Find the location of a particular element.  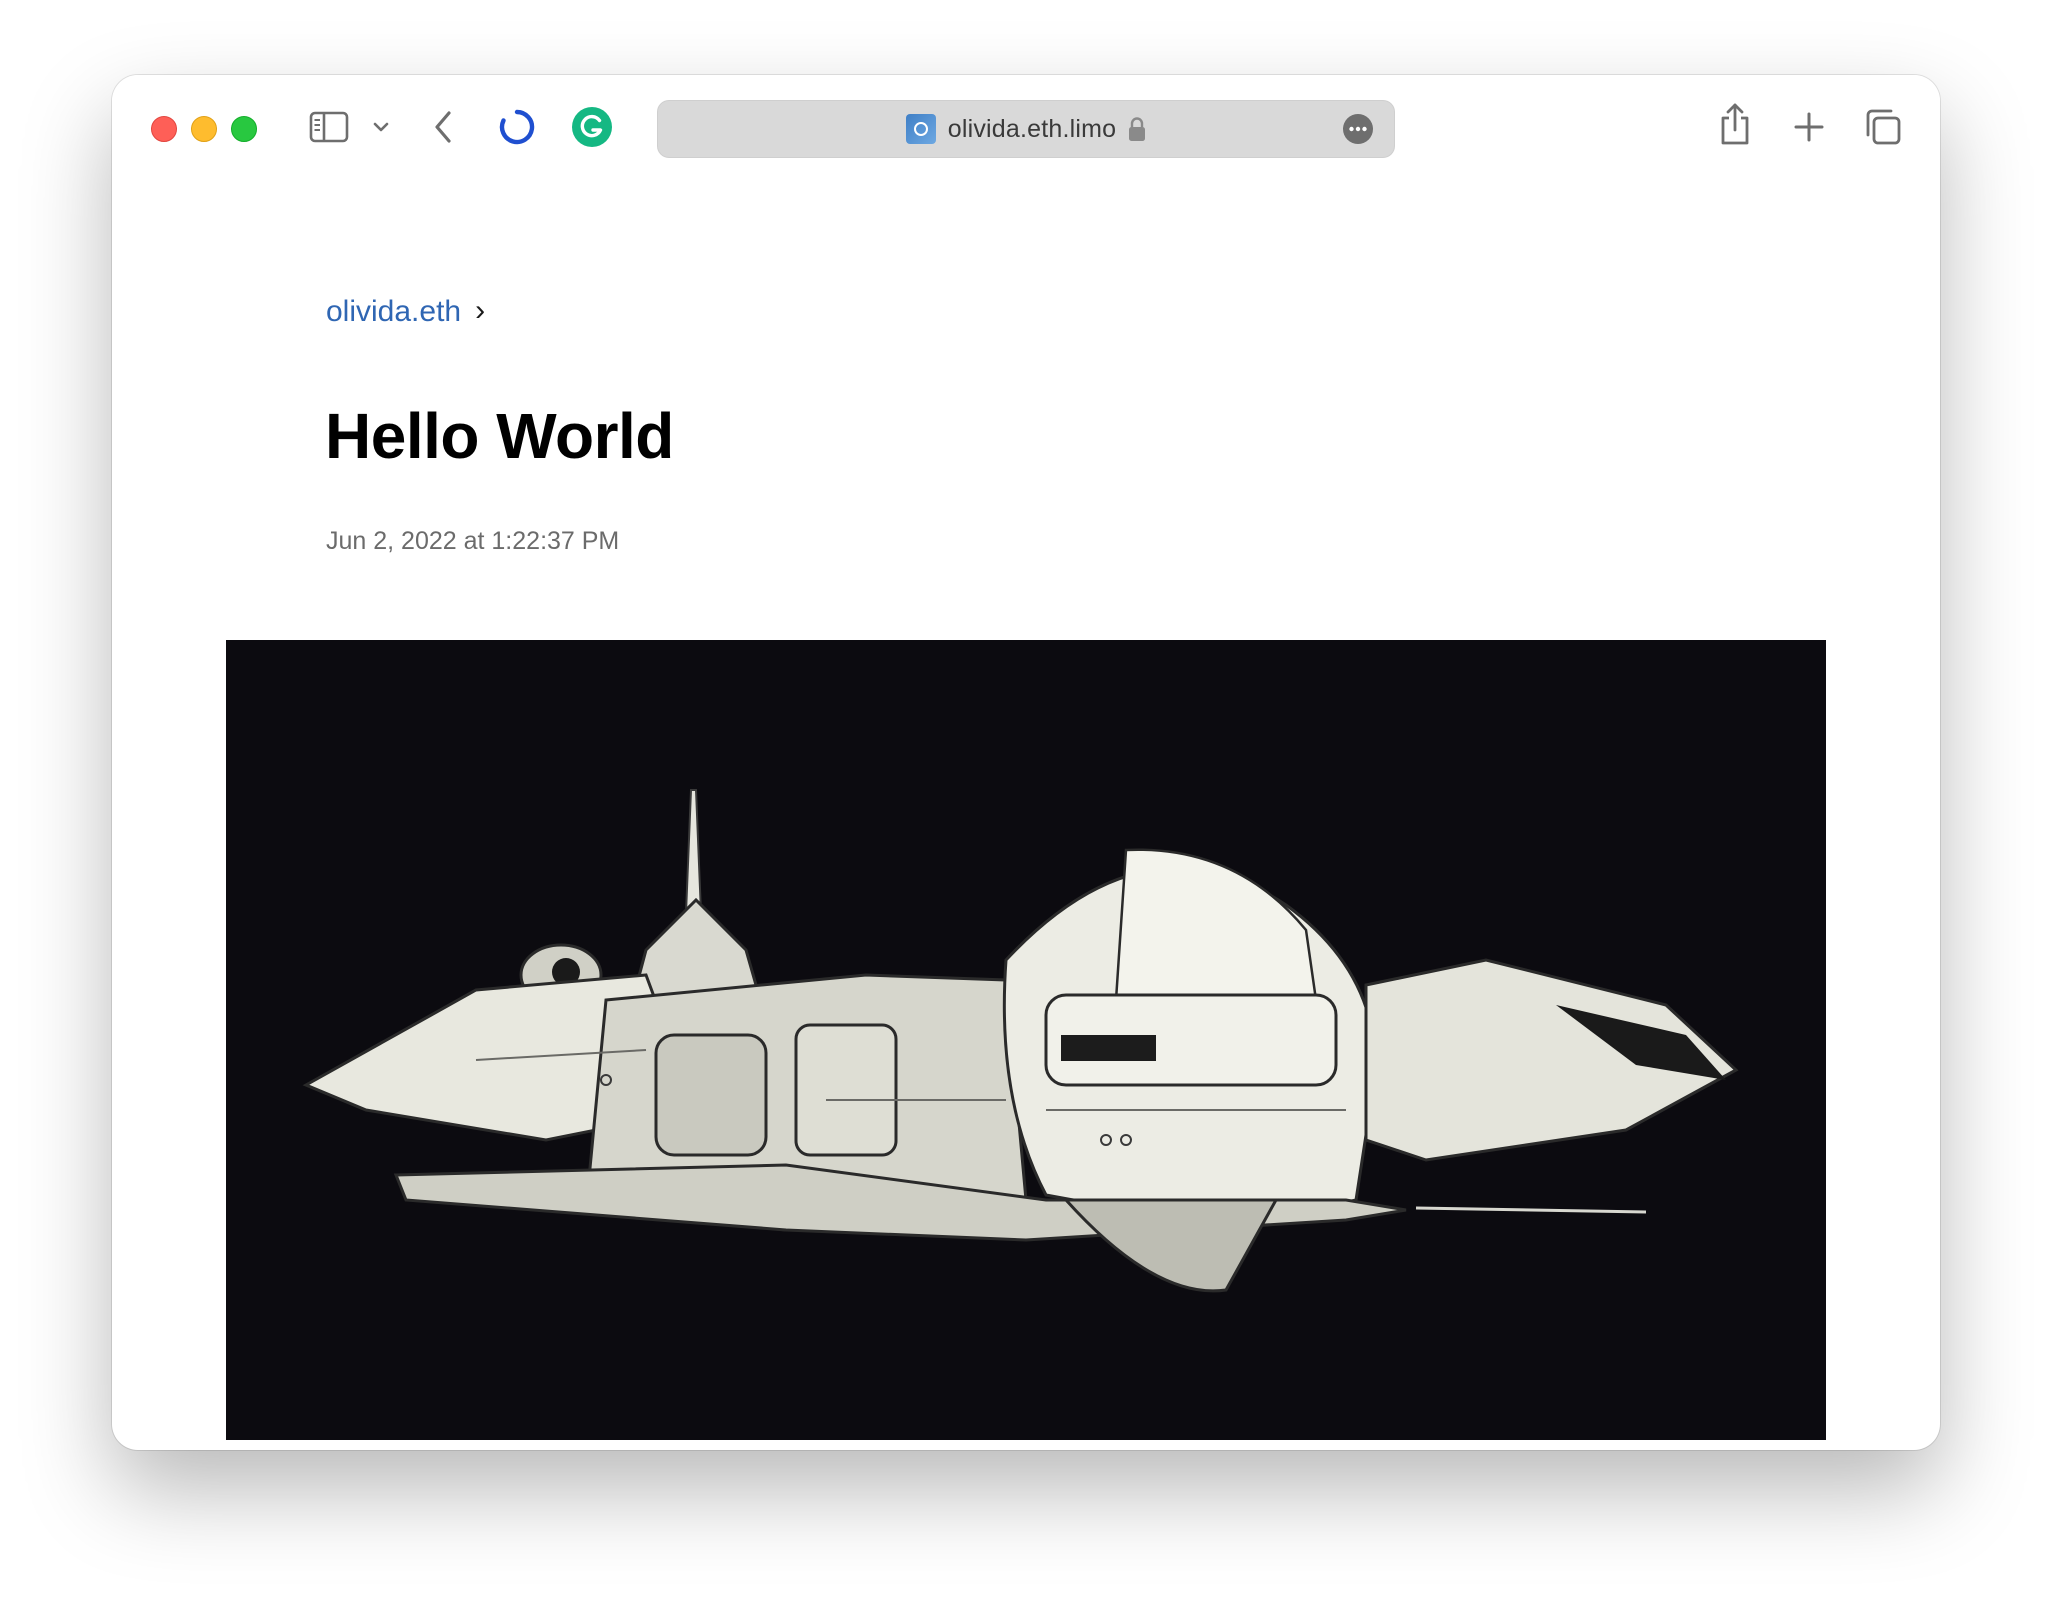

sidebar-icon is located at coordinates (329, 127).